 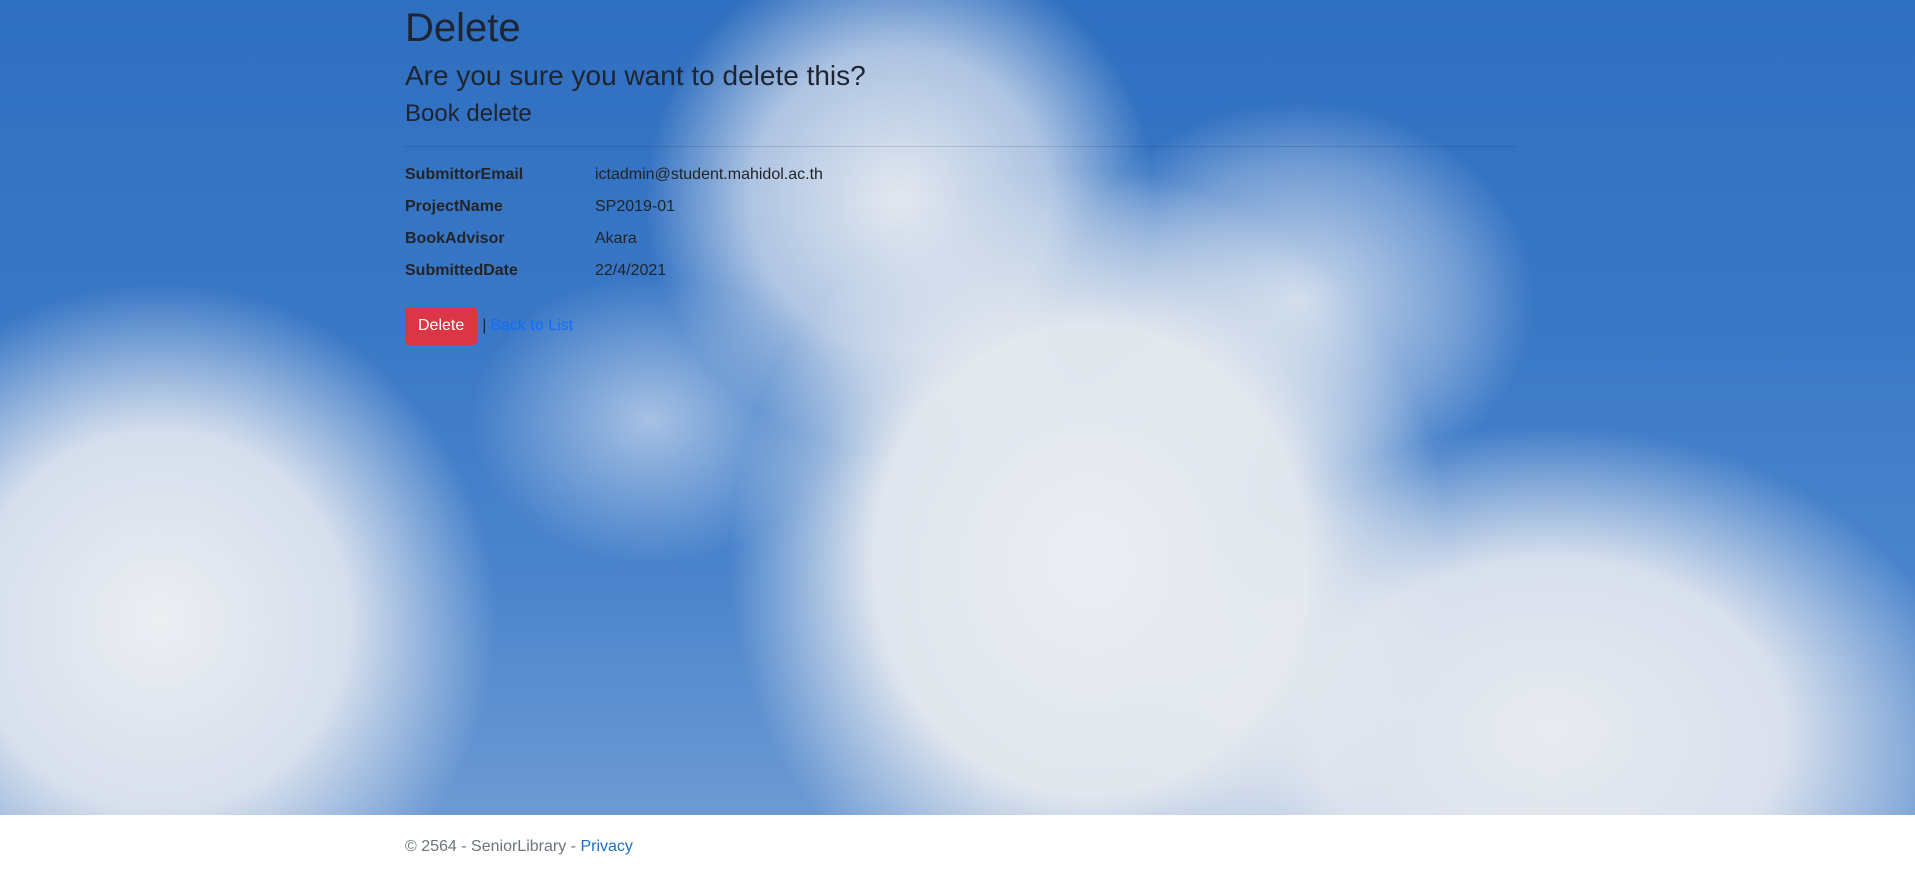 I want to click on divider, so click(x=960, y=146).